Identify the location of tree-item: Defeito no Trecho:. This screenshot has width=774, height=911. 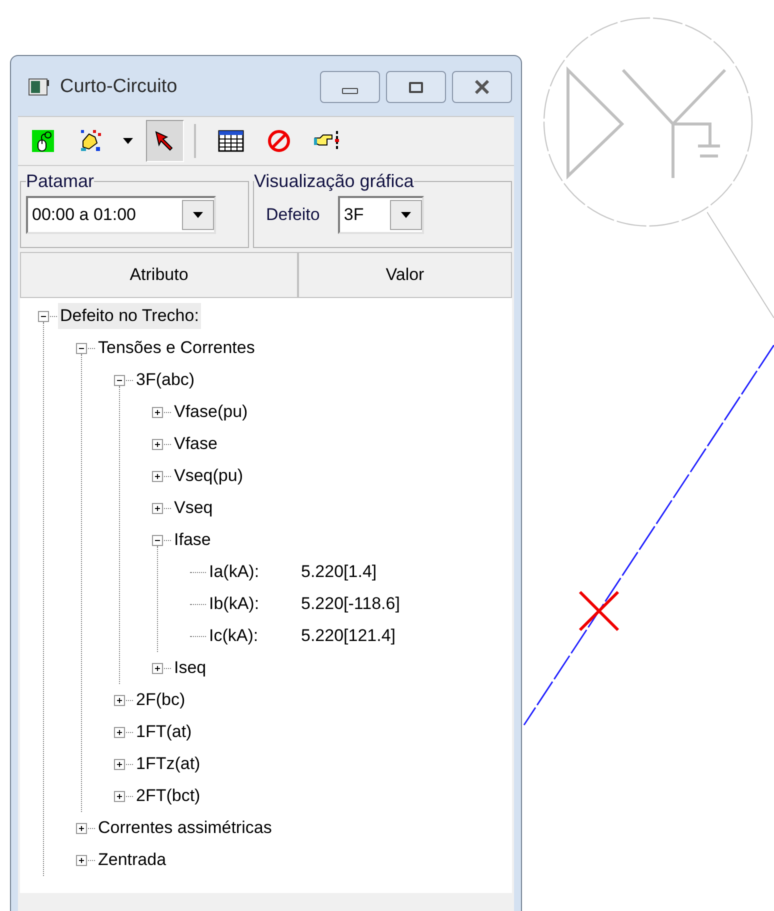
(129, 316).